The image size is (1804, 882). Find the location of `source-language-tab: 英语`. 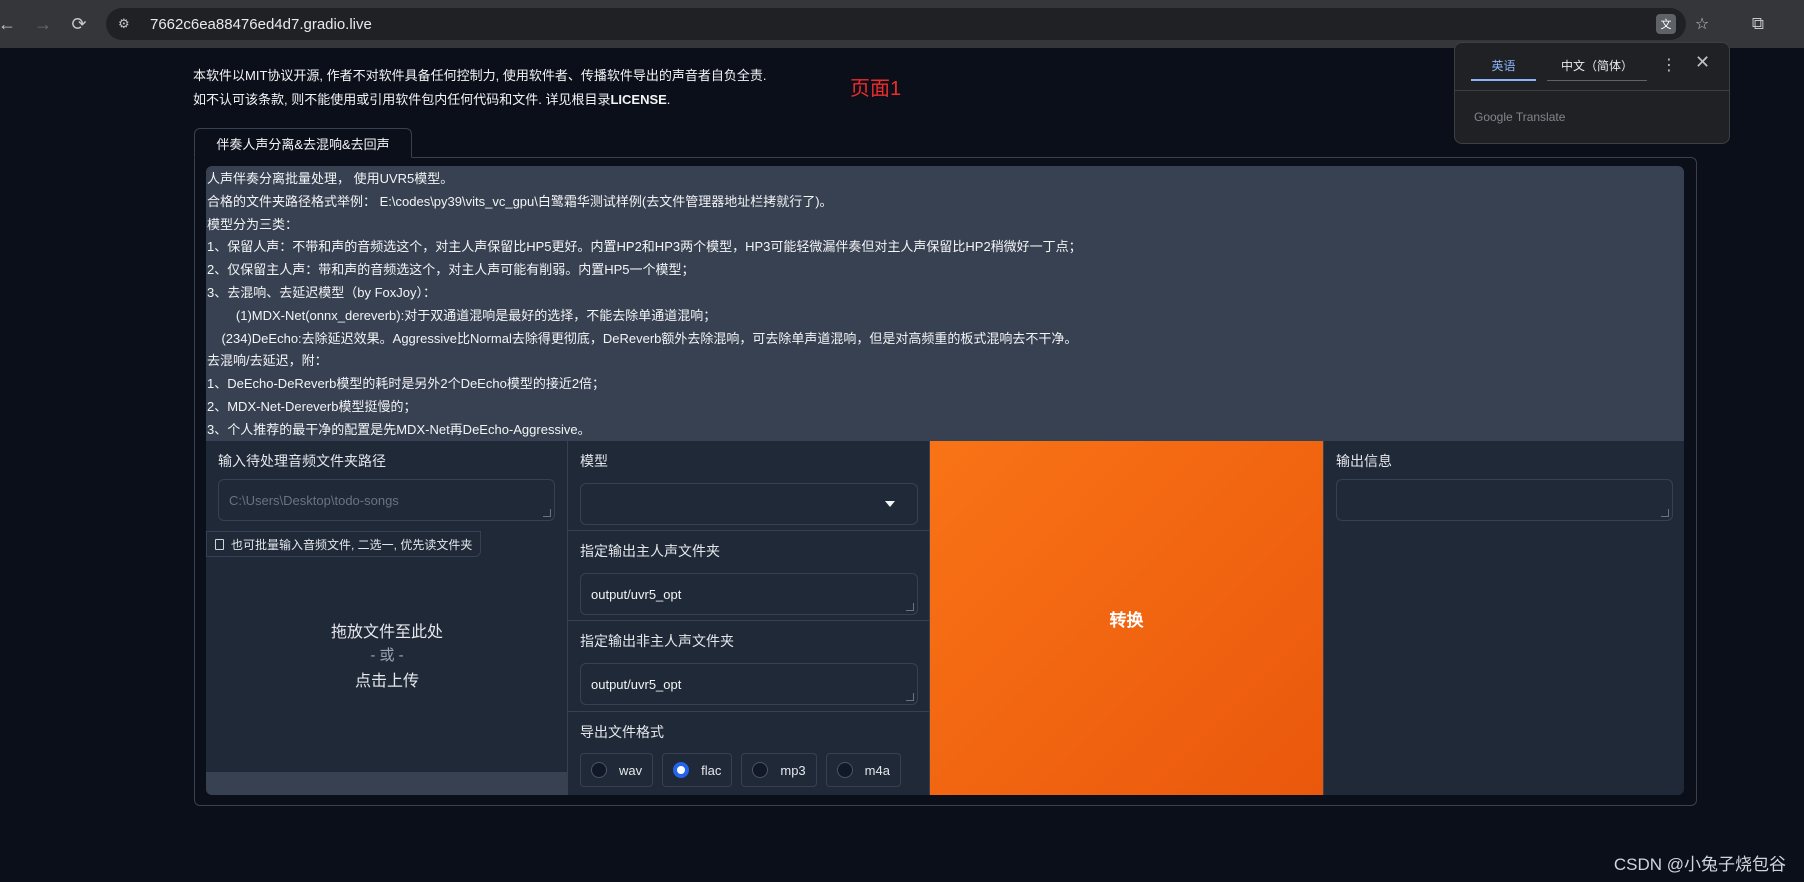

source-language-tab: 英语 is located at coordinates (1503, 65).